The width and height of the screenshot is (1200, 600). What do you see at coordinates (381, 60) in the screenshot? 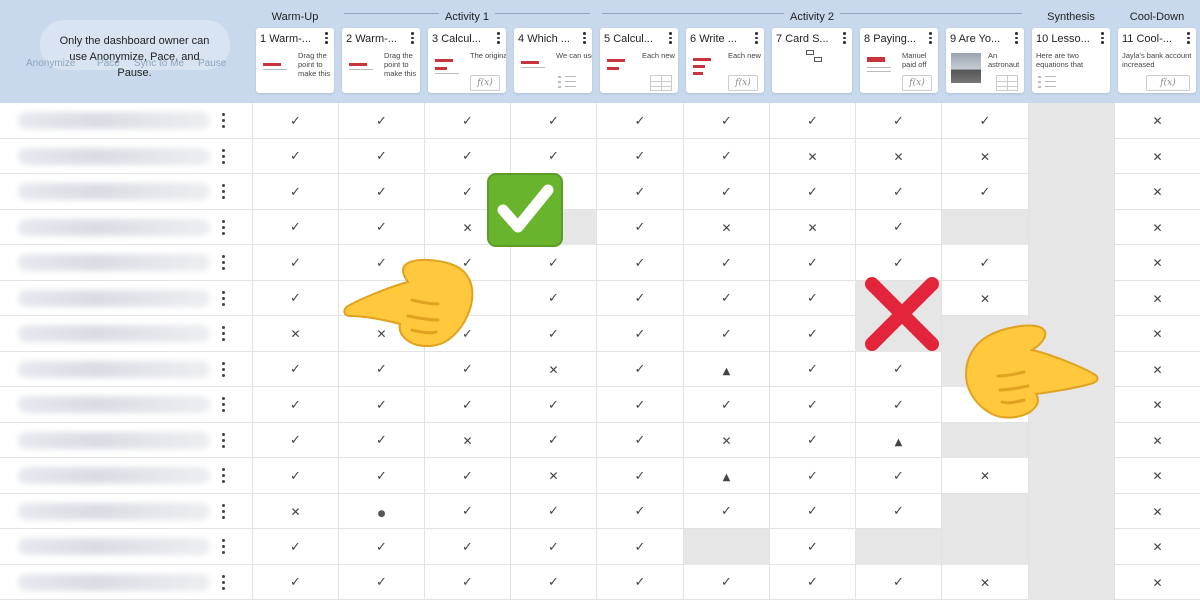
I see `screen-card-2: 2 Warm-... Drag the point to make this` at bounding box center [381, 60].